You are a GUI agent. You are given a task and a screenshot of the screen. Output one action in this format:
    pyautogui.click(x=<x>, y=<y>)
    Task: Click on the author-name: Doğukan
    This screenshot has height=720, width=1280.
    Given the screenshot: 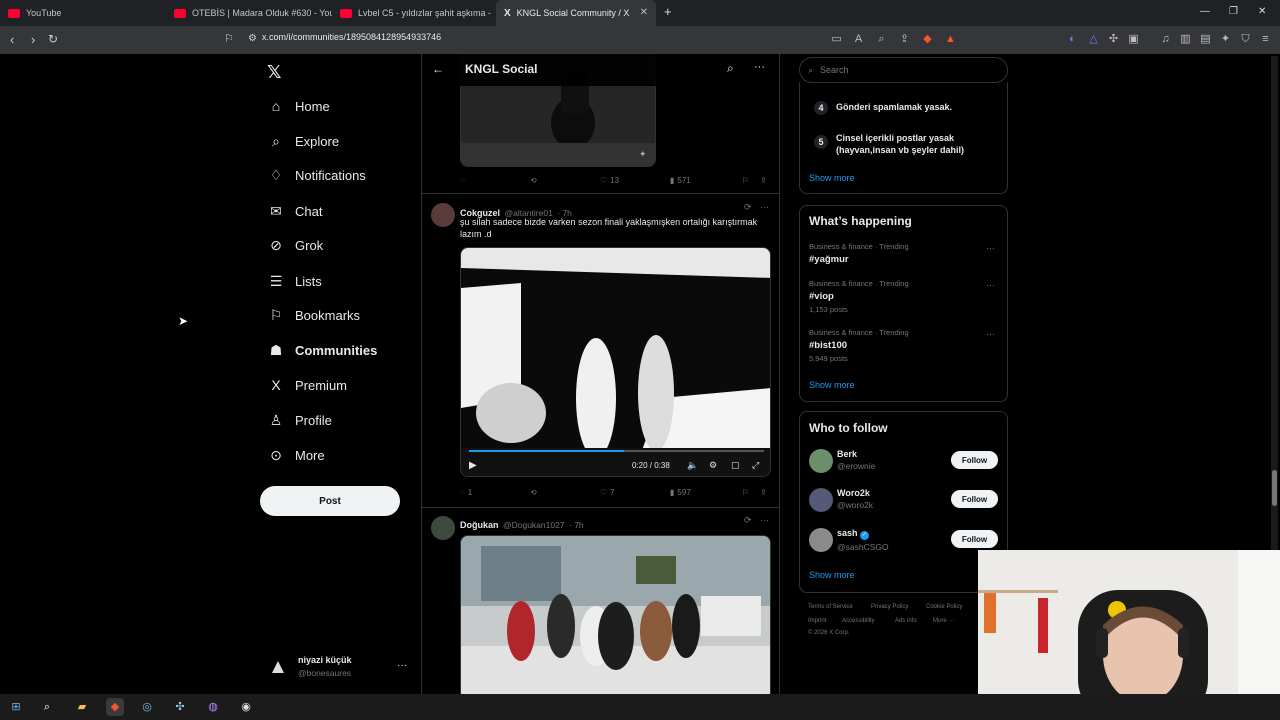 What is the action you would take?
    pyautogui.click(x=479, y=525)
    